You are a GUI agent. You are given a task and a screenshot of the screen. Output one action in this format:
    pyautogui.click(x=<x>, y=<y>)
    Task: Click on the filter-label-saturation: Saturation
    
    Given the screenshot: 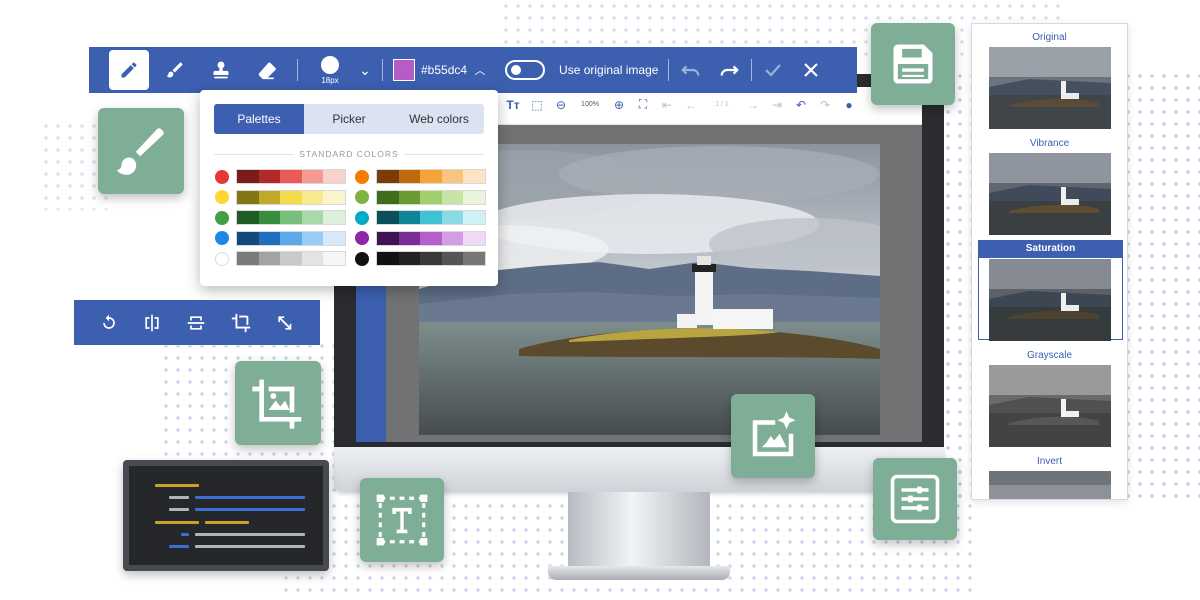 What is the action you would take?
    pyautogui.click(x=1050, y=249)
    